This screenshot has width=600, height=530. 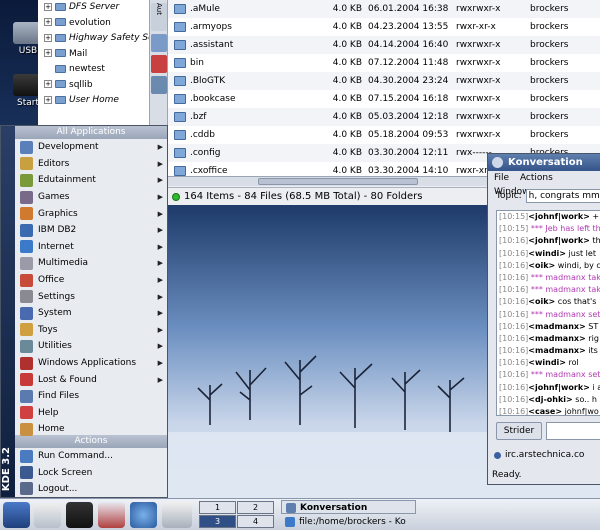 What do you see at coordinates (93, 101) in the screenshot?
I see `tree-item: + User Home` at bounding box center [93, 101].